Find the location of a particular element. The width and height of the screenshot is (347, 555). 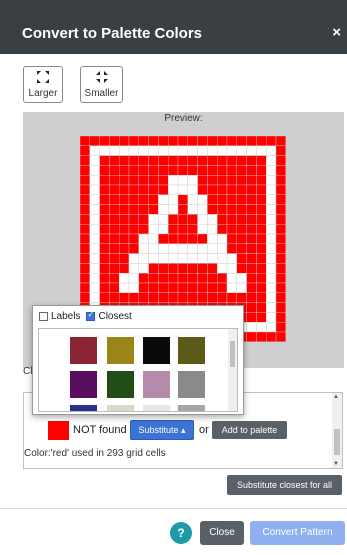

palette-scrollbar-thumb is located at coordinates (232, 354).